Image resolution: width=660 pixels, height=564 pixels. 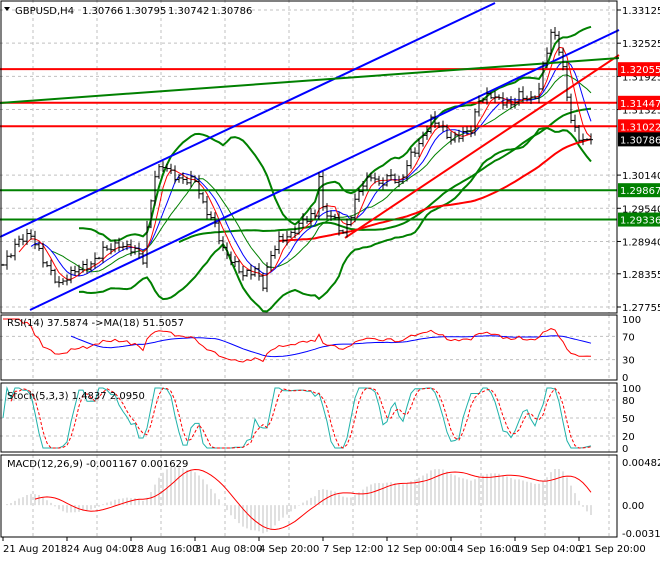 What do you see at coordinates (640, 140) in the screenshot?
I see `price-level-label: 1.30786` at bounding box center [640, 140].